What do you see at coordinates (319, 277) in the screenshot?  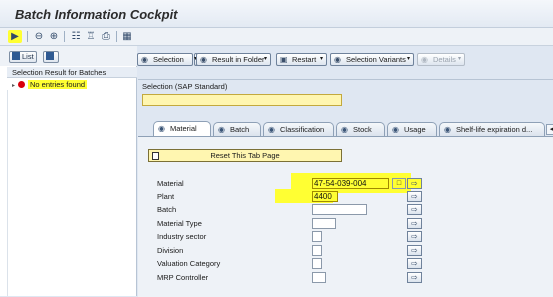 I see `mrp-controller-input` at bounding box center [319, 277].